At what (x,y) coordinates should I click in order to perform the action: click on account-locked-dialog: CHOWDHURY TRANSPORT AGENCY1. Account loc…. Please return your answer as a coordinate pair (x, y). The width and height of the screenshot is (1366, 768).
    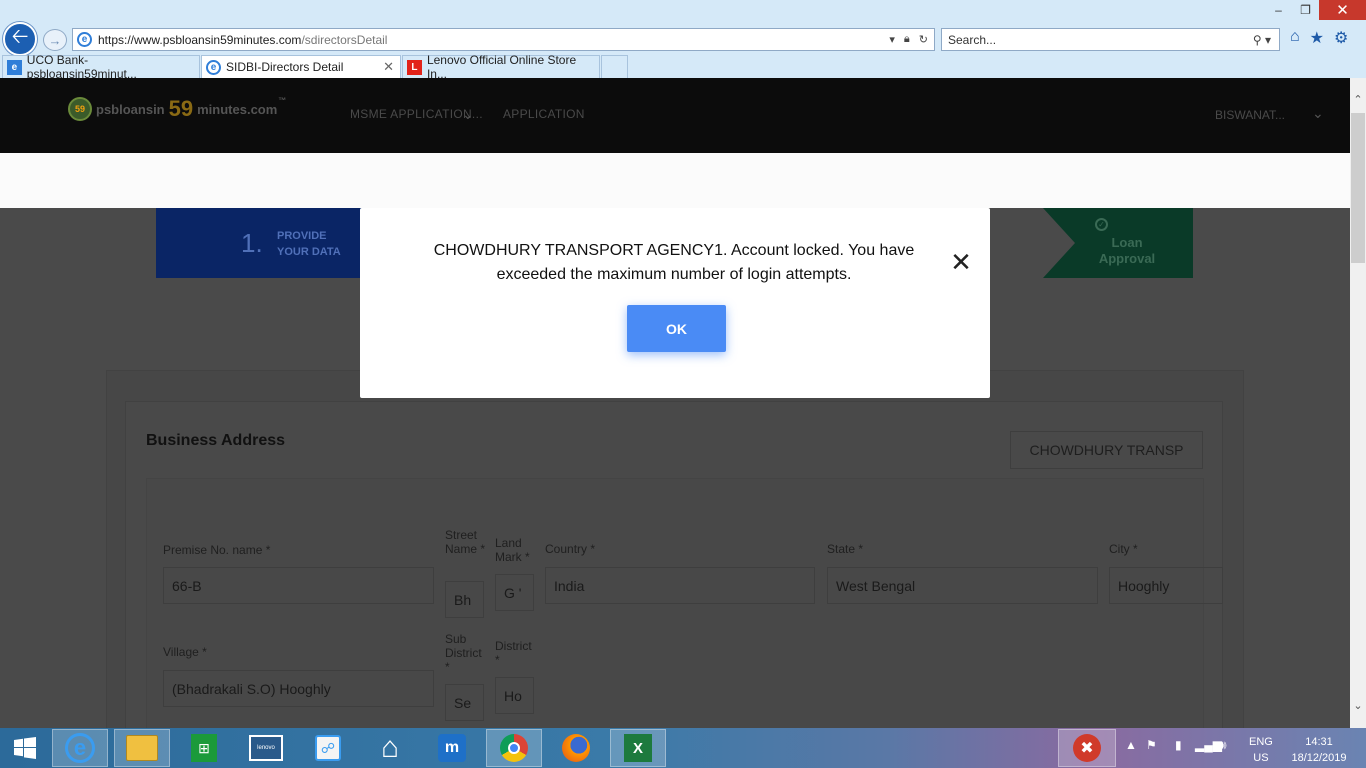
    Looking at the image, I should click on (675, 303).